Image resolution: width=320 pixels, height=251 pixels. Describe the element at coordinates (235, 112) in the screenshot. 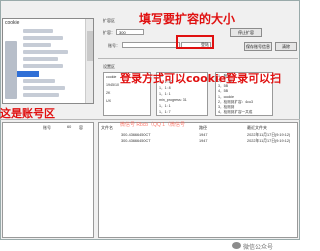

I see `settings-right-line: 4，检测到扩容一共成` at that location.